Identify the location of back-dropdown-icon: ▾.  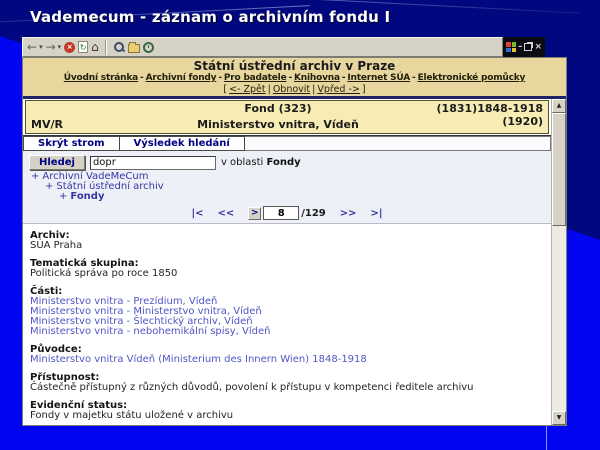
(41, 47).